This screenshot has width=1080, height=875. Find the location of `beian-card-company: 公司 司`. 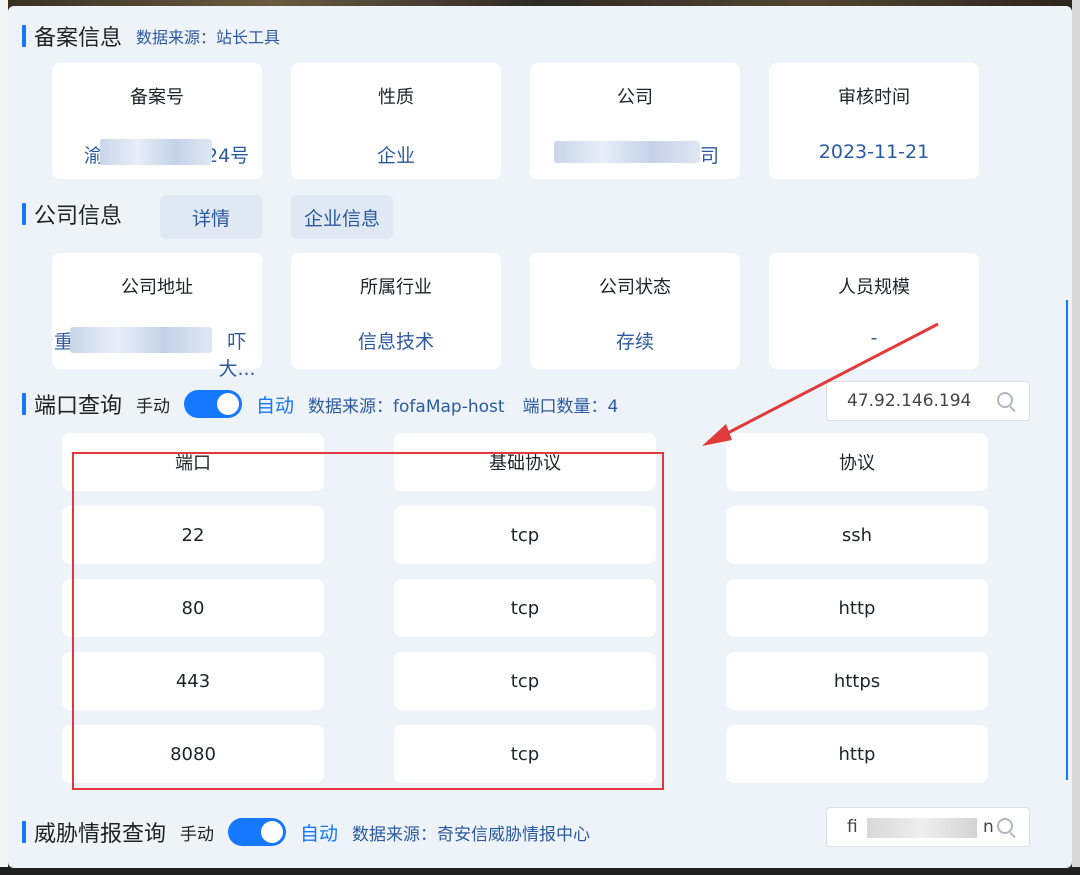

beian-card-company: 公司 司 is located at coordinates (635, 121).